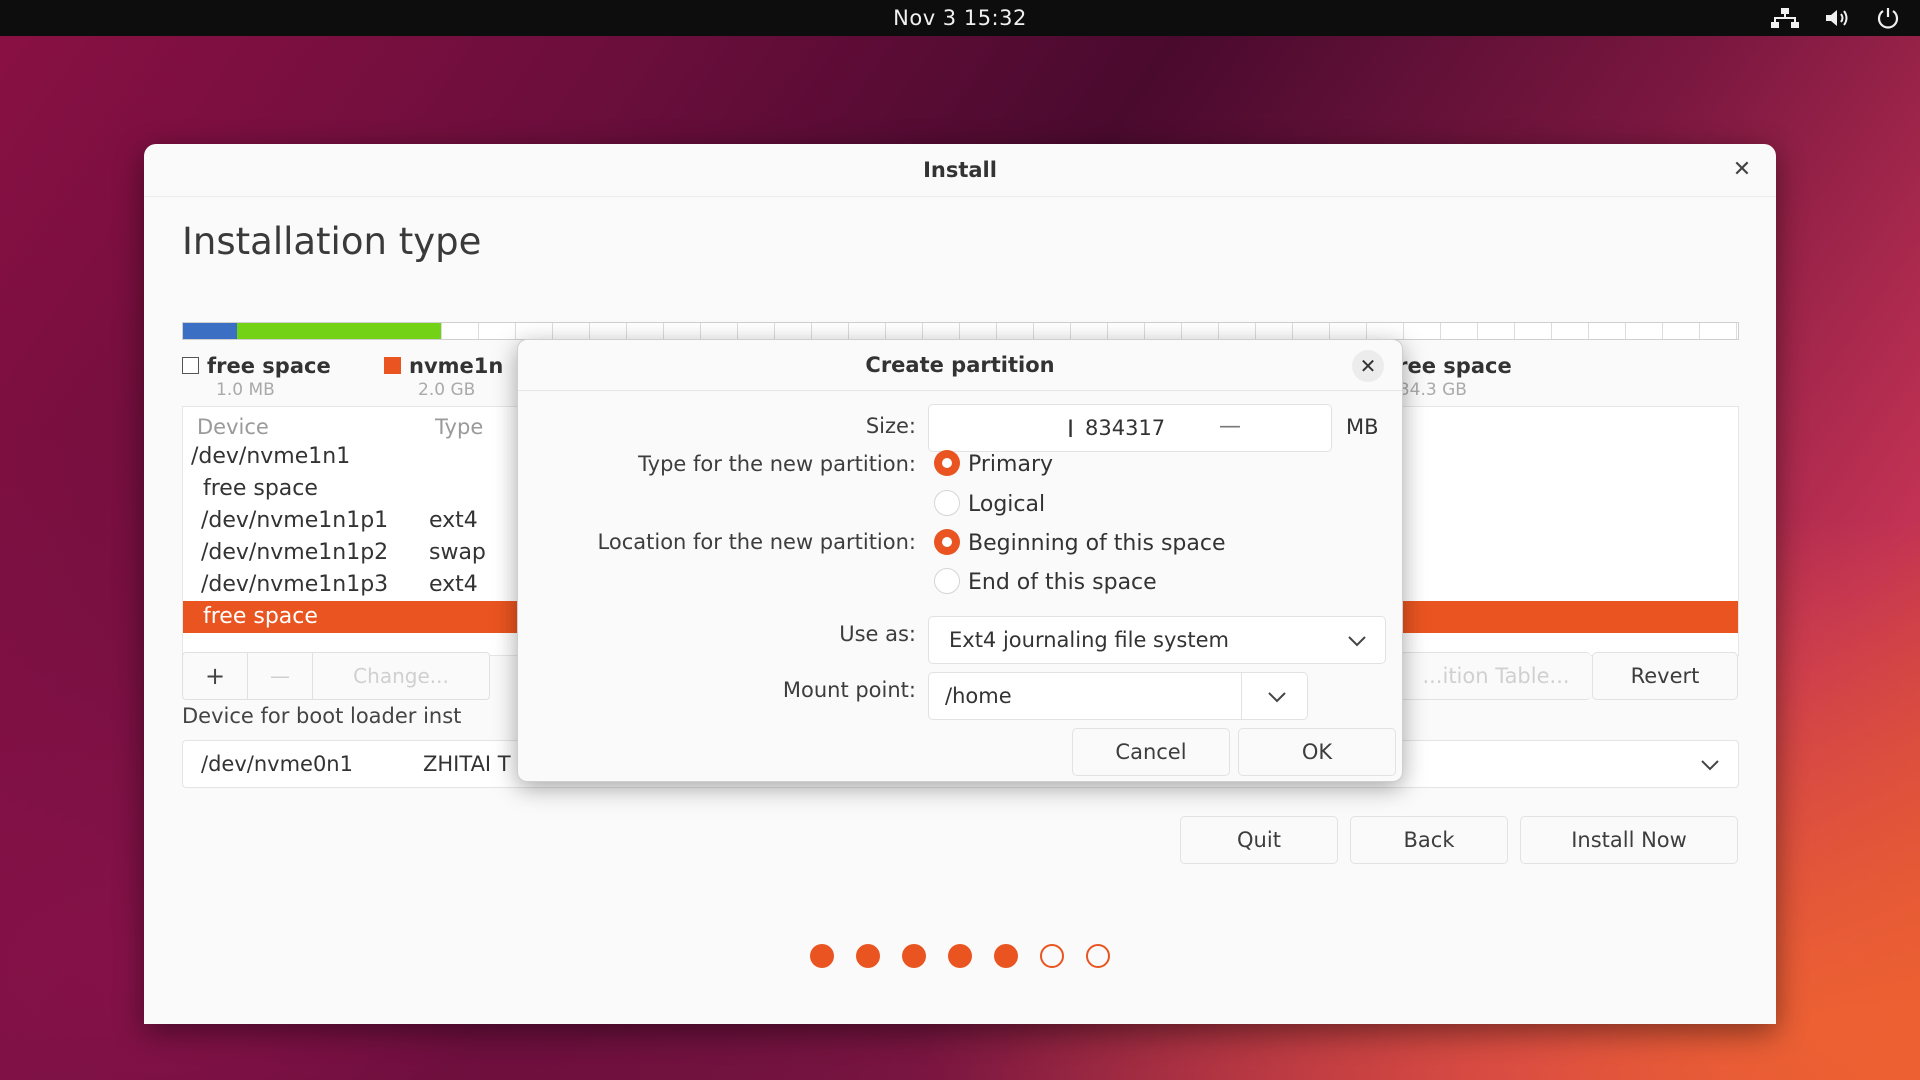 The image size is (1920, 1080). Describe the element at coordinates (1259, 840) in the screenshot. I see `quit-button: Quit` at that location.